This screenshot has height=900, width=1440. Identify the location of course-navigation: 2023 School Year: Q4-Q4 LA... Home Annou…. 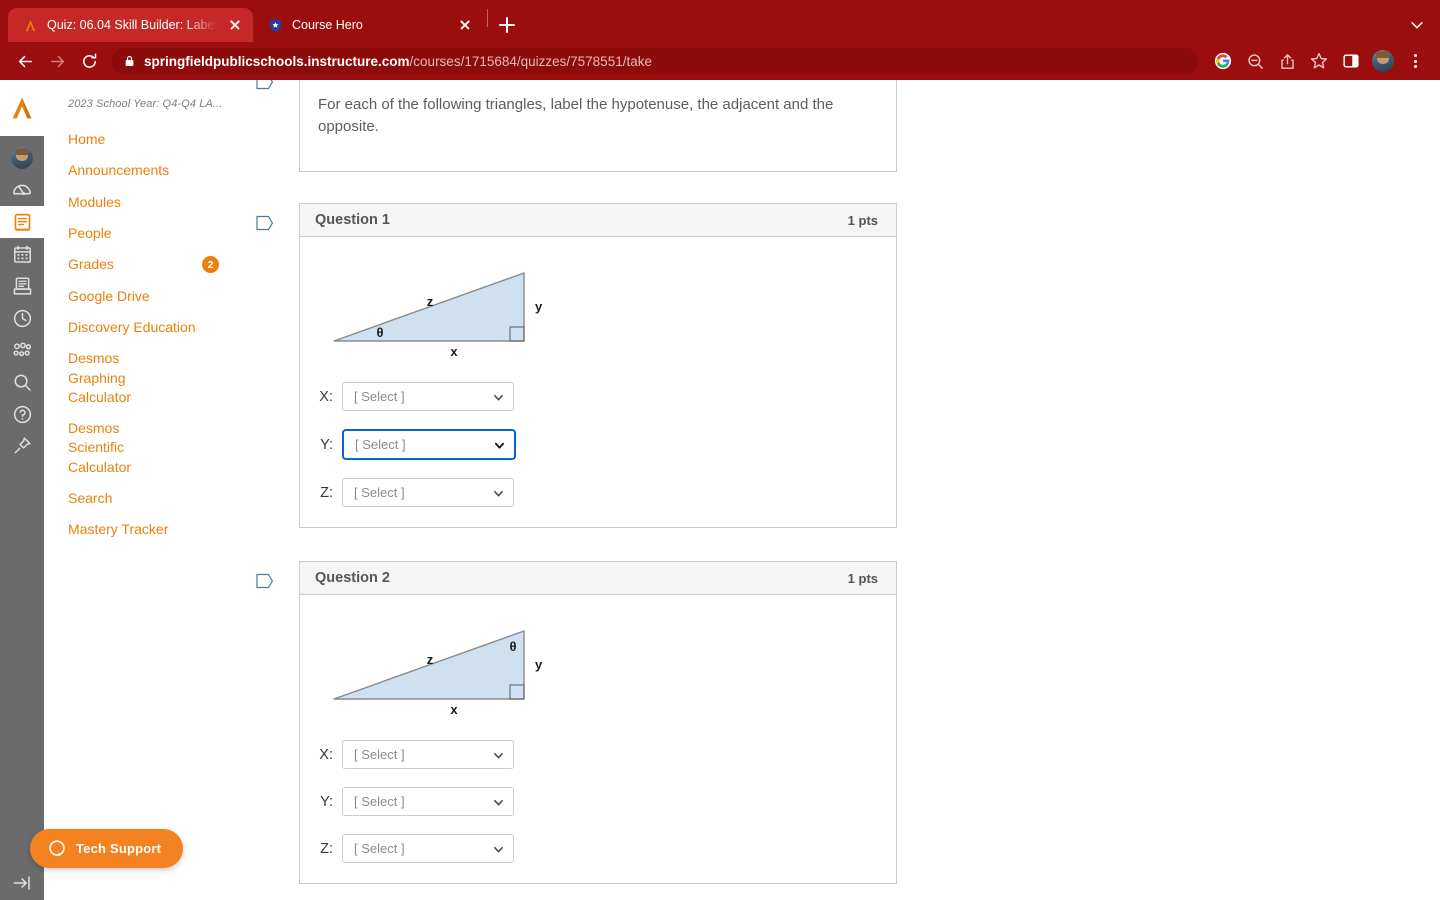
(145, 490).